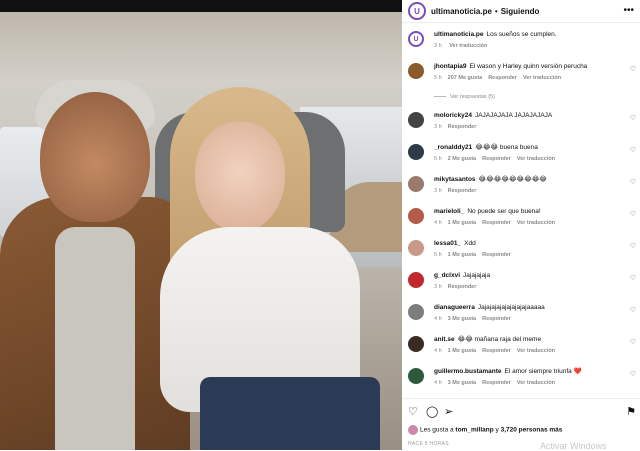 The image size is (640, 451). What do you see at coordinates (464, 97) in the screenshot?
I see `view-replies-link: Ver respuestas (5)` at bounding box center [464, 97].